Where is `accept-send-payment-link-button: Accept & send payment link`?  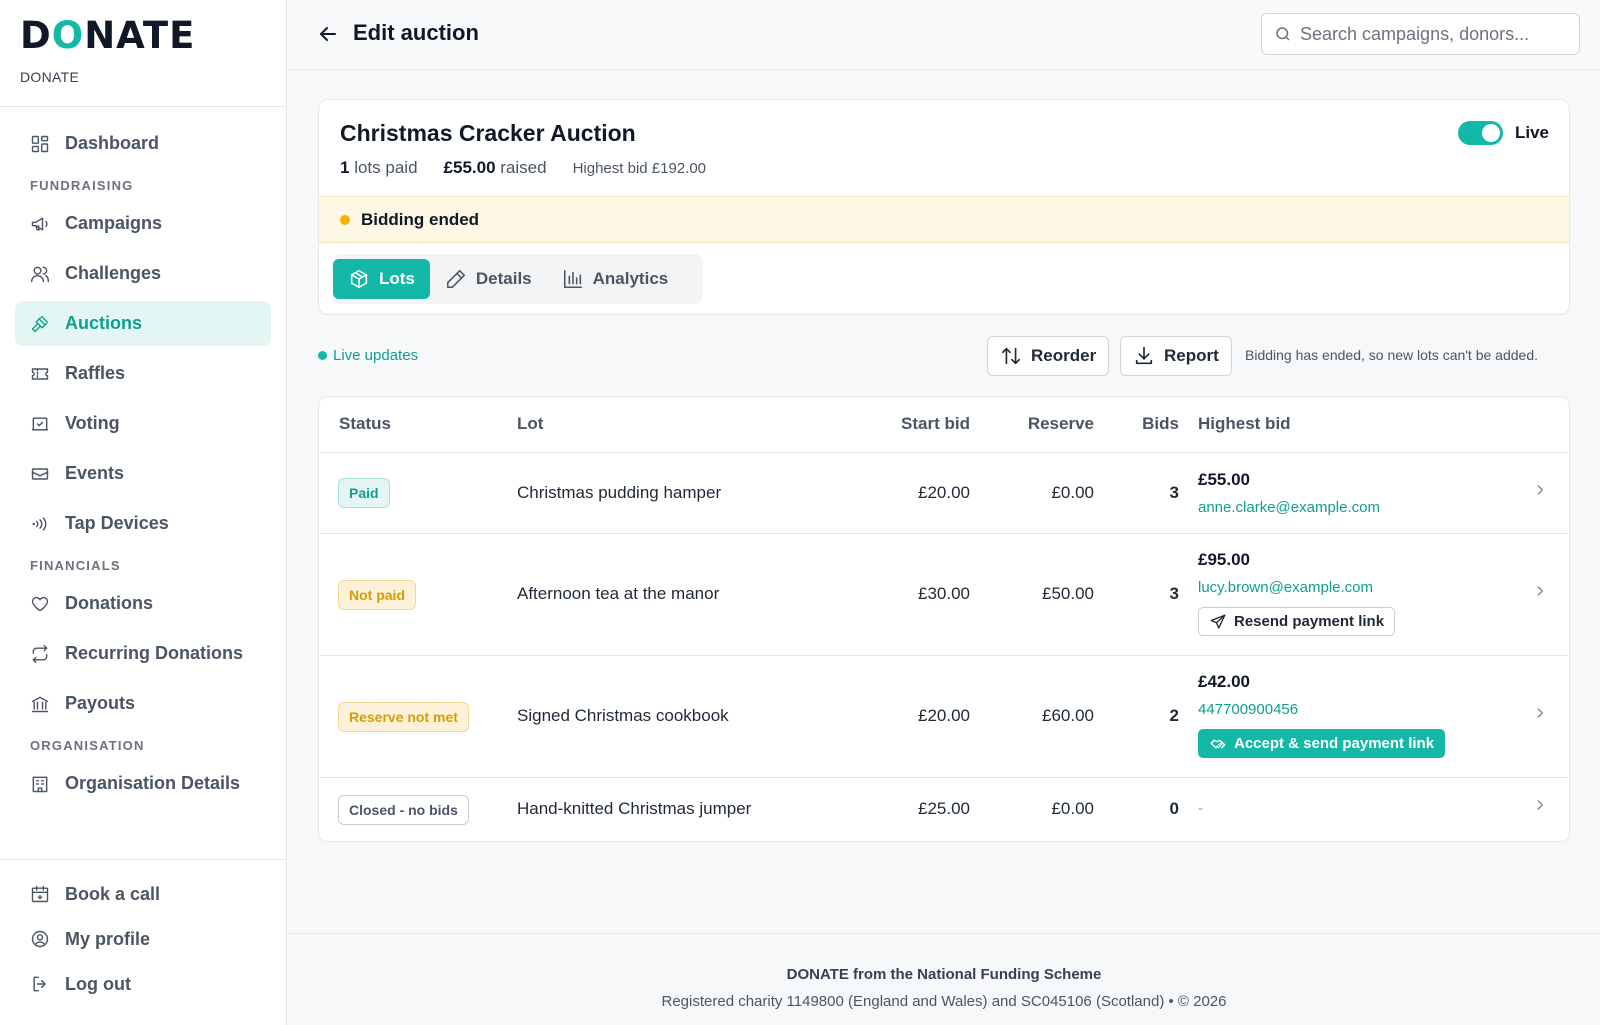 accept-send-payment-link-button: Accept & send payment link is located at coordinates (1322, 743).